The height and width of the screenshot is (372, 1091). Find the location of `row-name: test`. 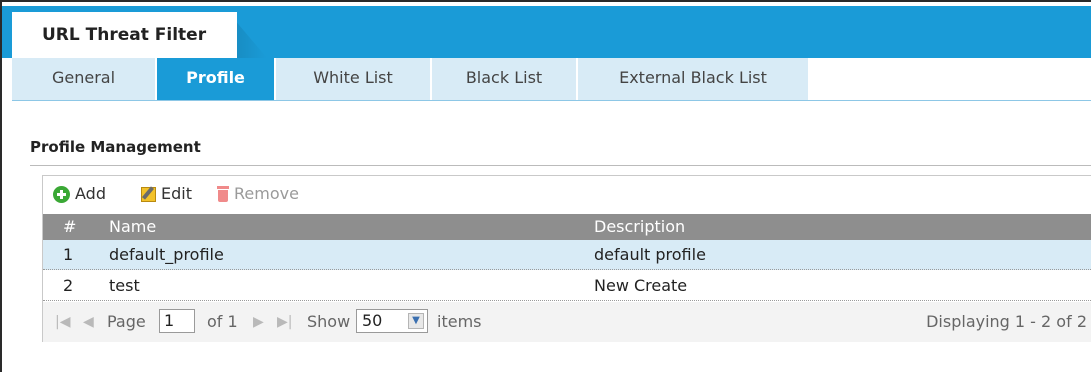

row-name: test is located at coordinates (124, 285).